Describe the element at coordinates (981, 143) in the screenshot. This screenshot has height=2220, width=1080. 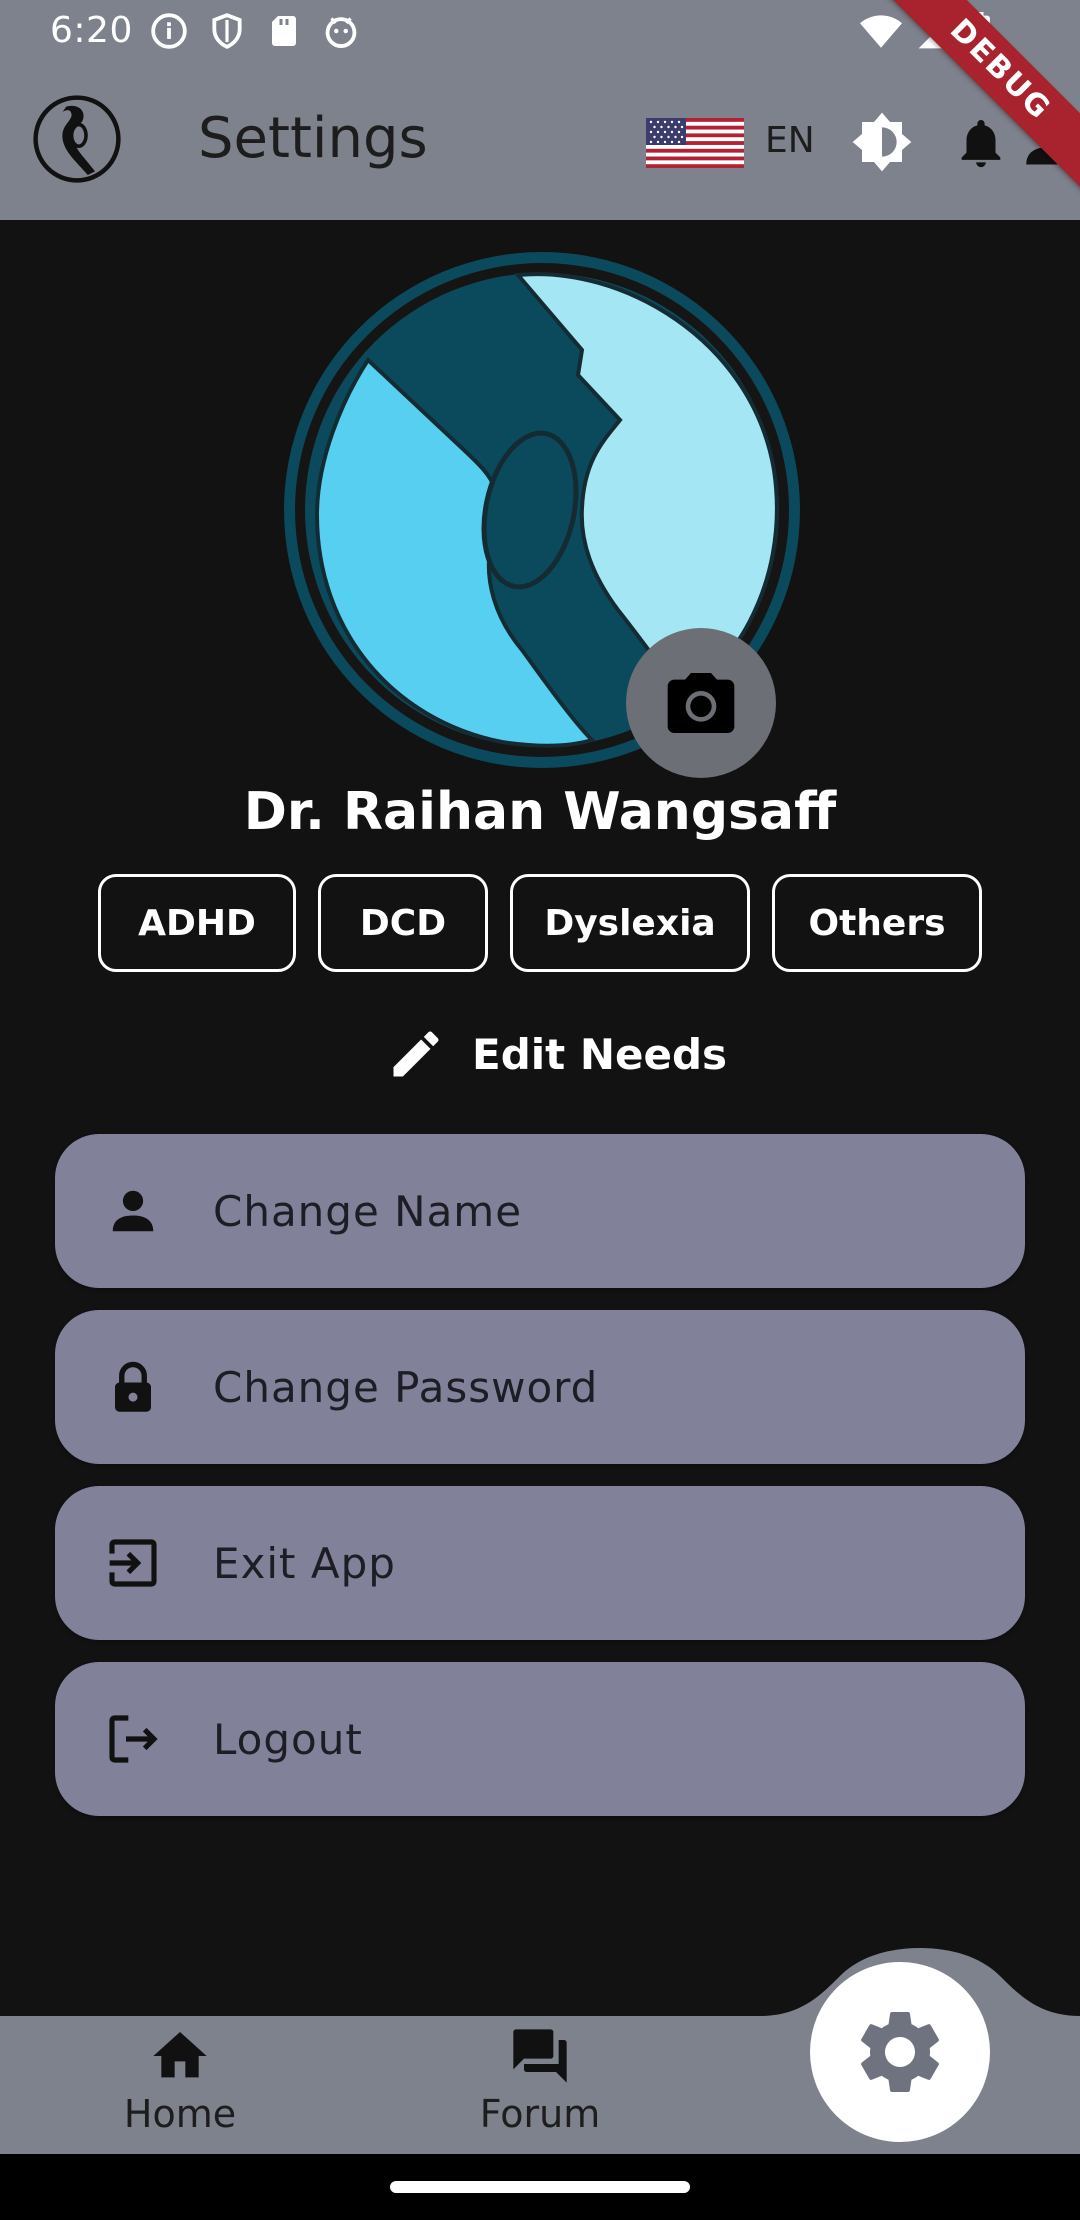
I see `notification-bell-icon` at that location.